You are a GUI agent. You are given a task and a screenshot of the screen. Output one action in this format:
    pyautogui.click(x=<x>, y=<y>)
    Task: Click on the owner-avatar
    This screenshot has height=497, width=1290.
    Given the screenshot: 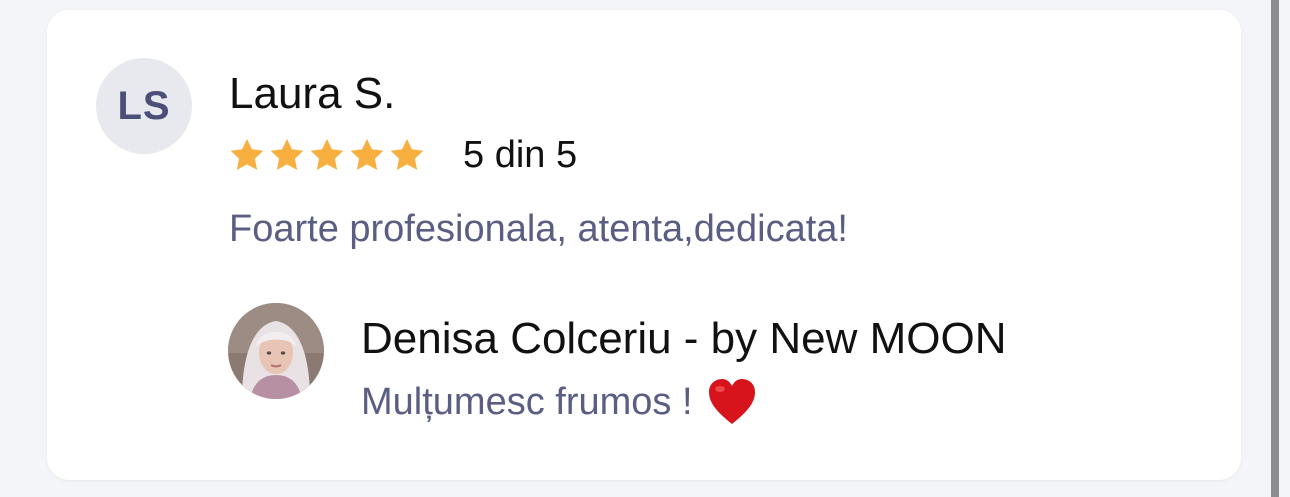 What is the action you would take?
    pyautogui.click(x=276, y=351)
    